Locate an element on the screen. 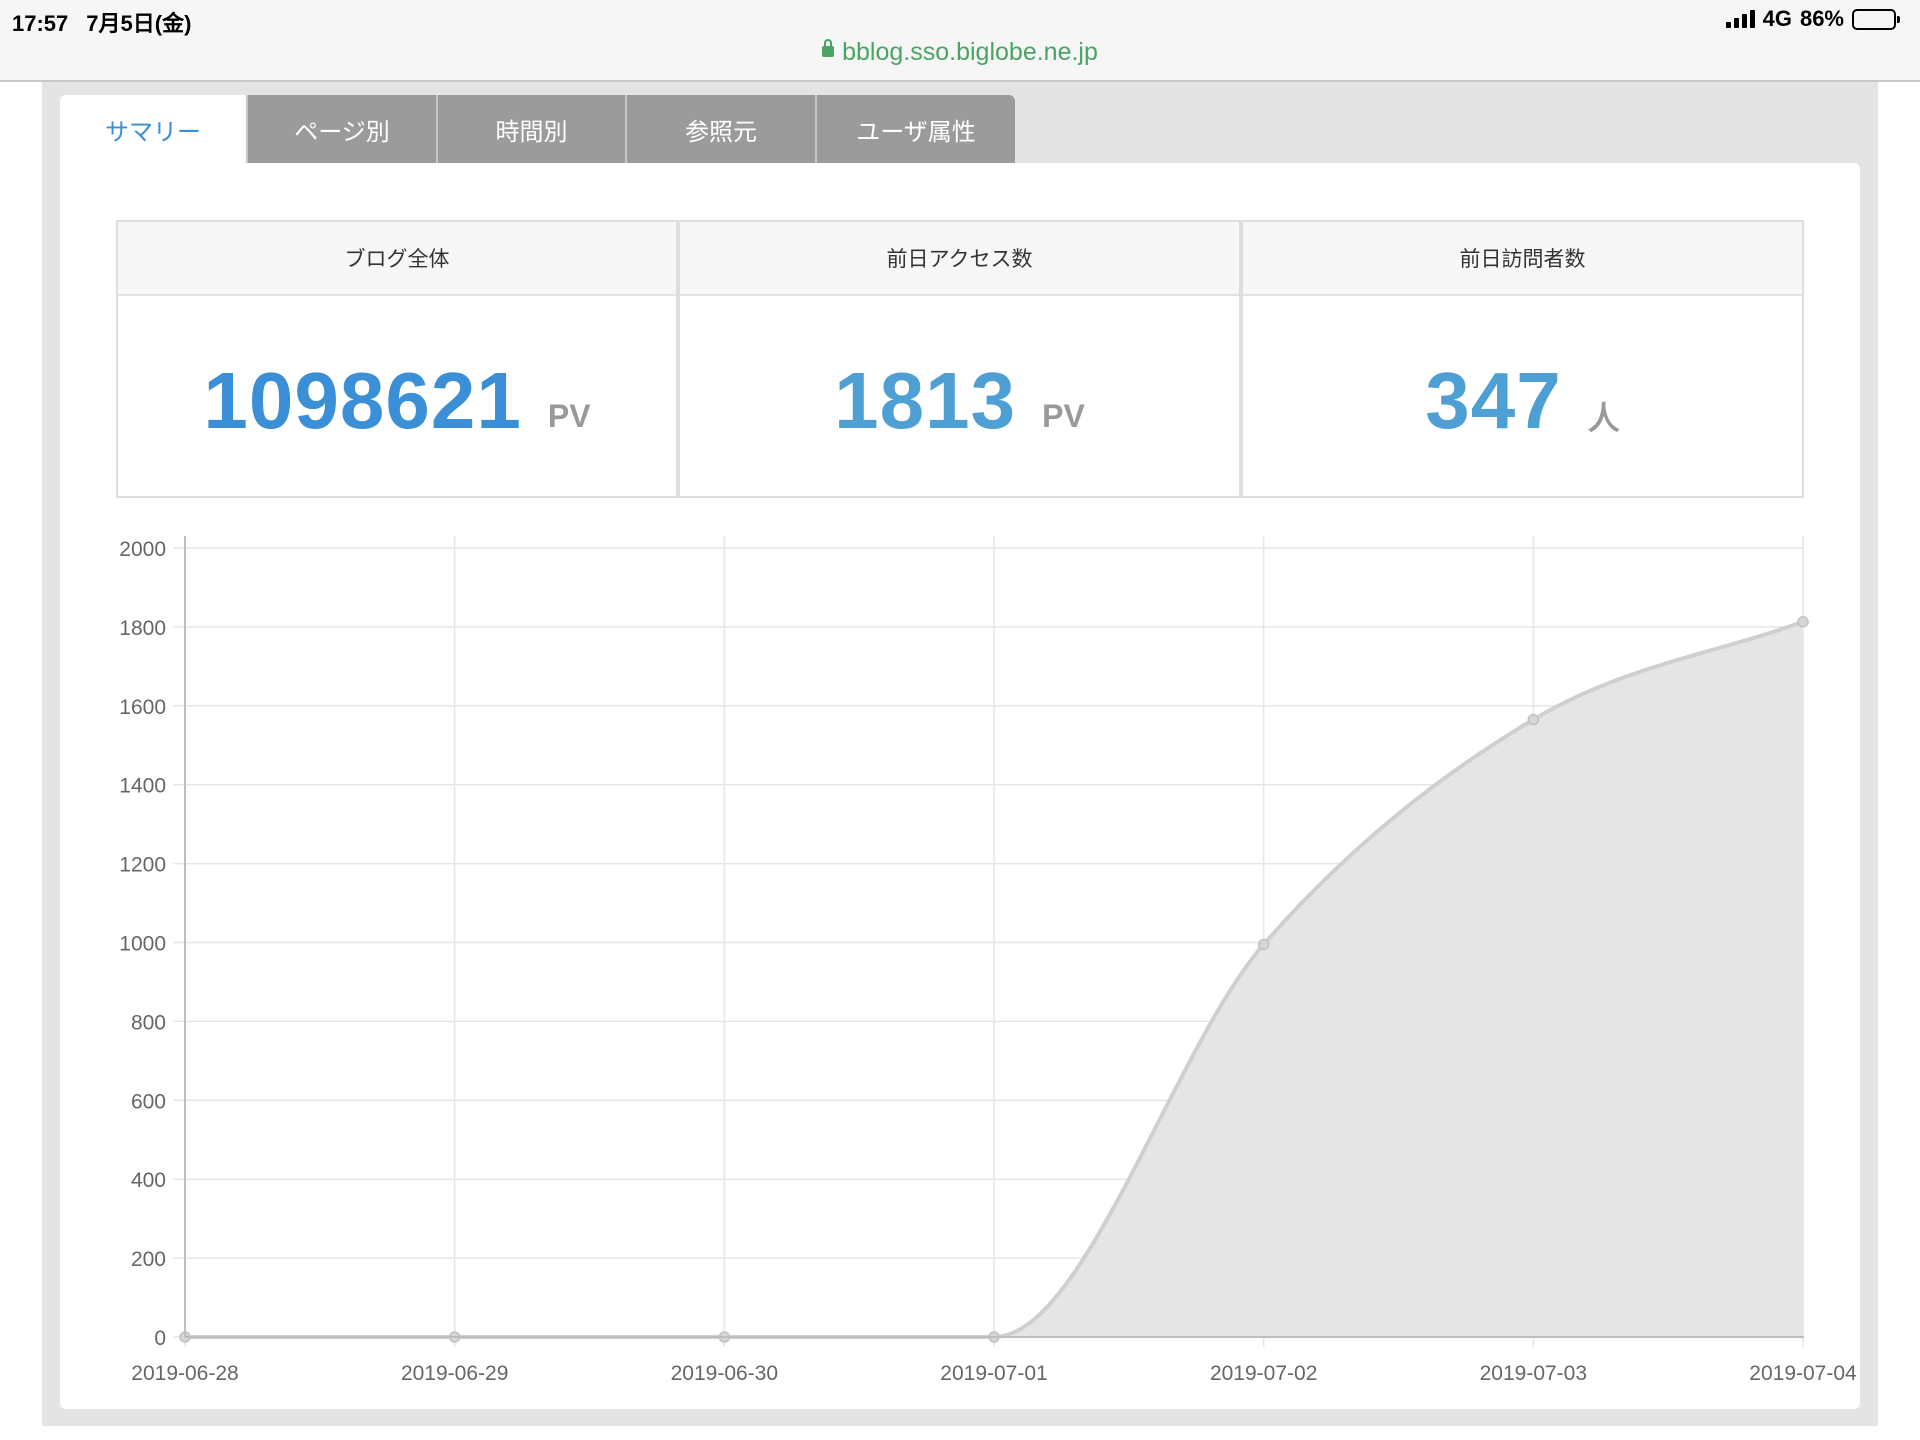 This screenshot has height=1440, width=1920. x-tick-label: 2019-06-28 is located at coordinates (184, 1373).